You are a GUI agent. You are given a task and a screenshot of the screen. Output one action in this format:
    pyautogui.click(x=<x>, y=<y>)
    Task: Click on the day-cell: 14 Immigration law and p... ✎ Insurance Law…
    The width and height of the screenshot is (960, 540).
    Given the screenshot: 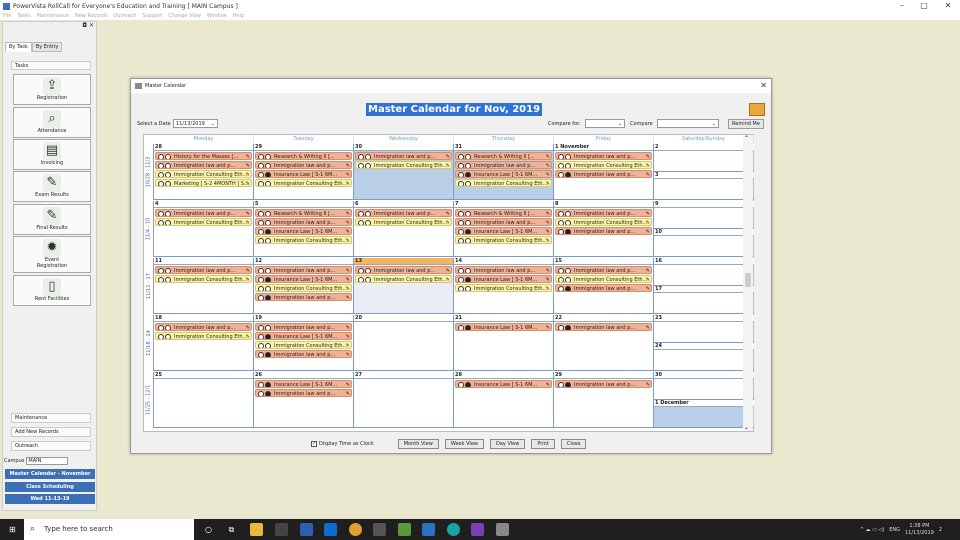 What is the action you would take?
    pyautogui.click(x=504, y=286)
    